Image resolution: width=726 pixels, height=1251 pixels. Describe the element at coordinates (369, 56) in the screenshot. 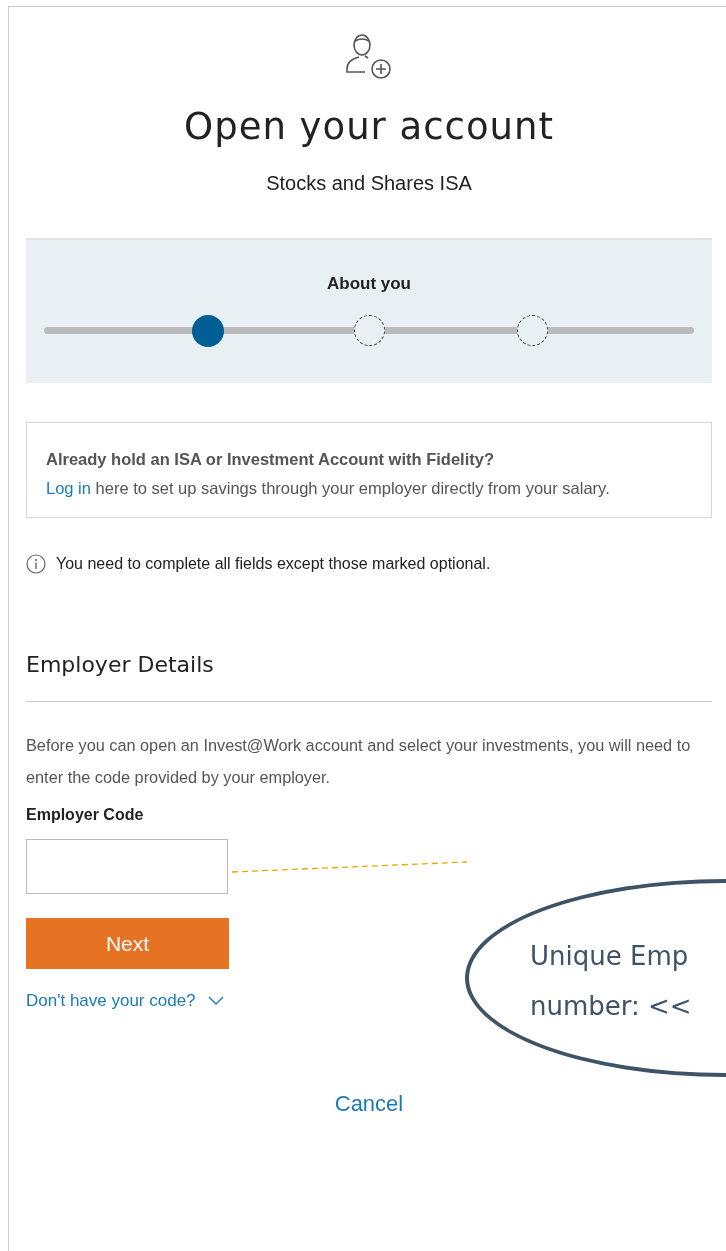

I see `user-add-icon` at that location.